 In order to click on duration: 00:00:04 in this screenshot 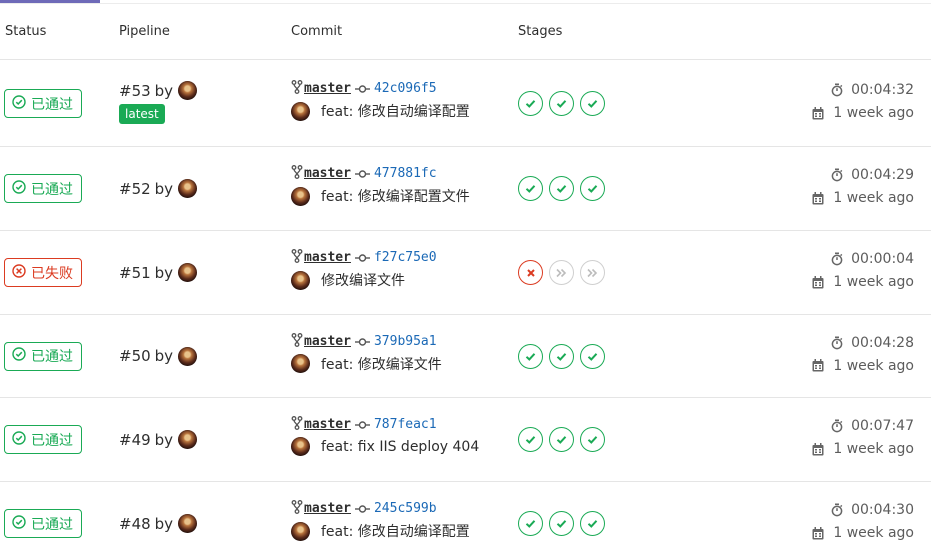, I will do `click(872, 259)`.